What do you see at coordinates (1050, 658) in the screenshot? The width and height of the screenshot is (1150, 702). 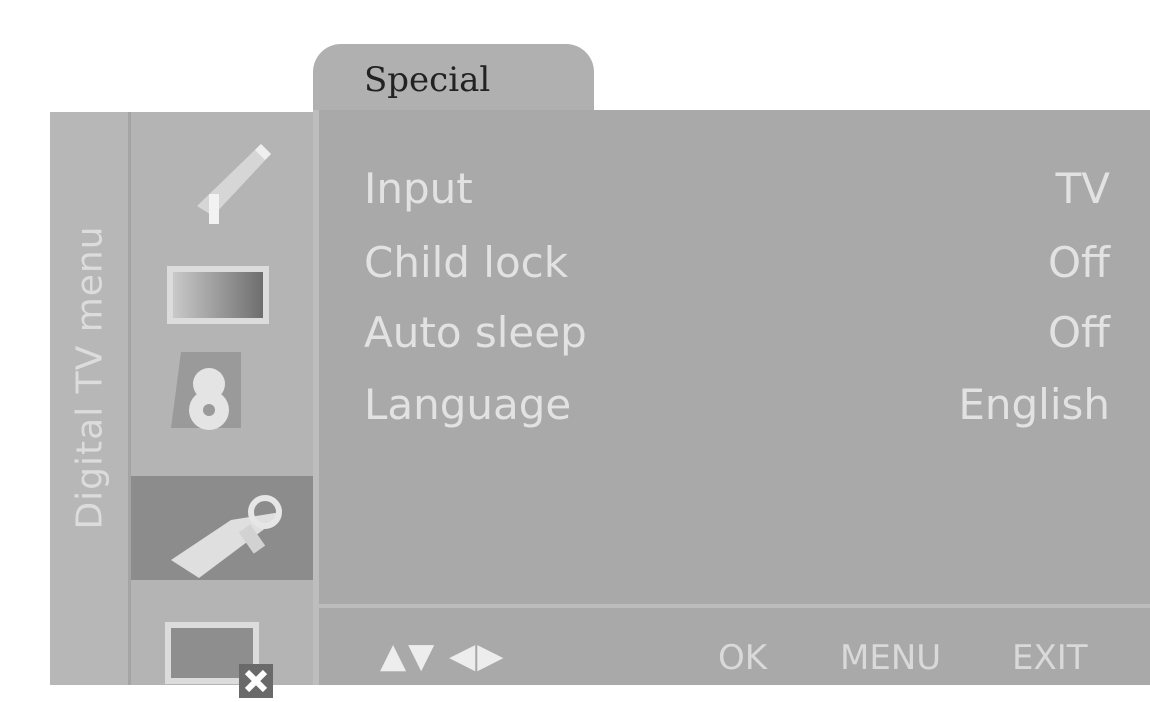 I see `exit-hint: EXIT` at bounding box center [1050, 658].